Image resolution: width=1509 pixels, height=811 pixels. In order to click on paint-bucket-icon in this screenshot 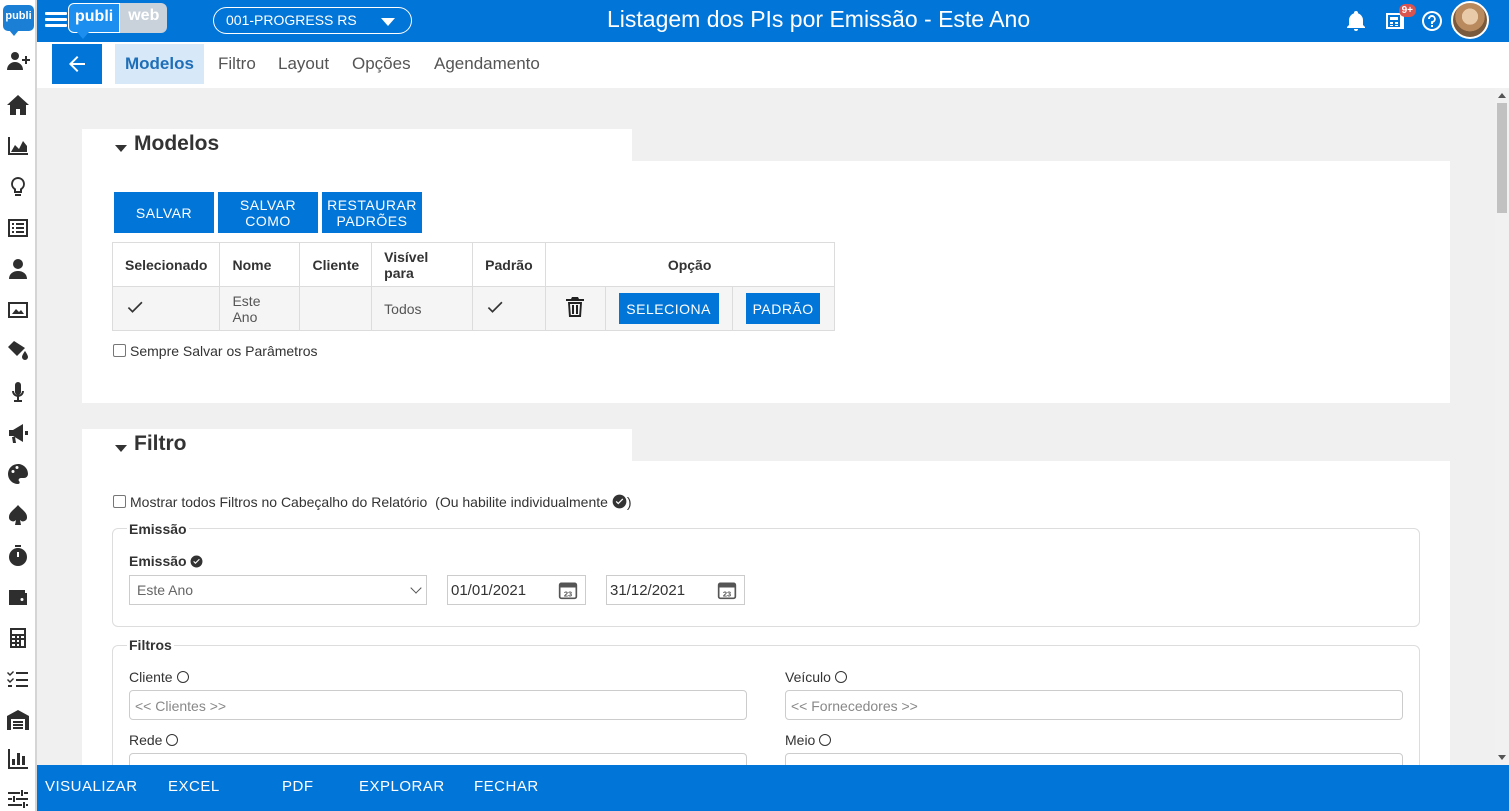, I will do `click(18, 351)`.